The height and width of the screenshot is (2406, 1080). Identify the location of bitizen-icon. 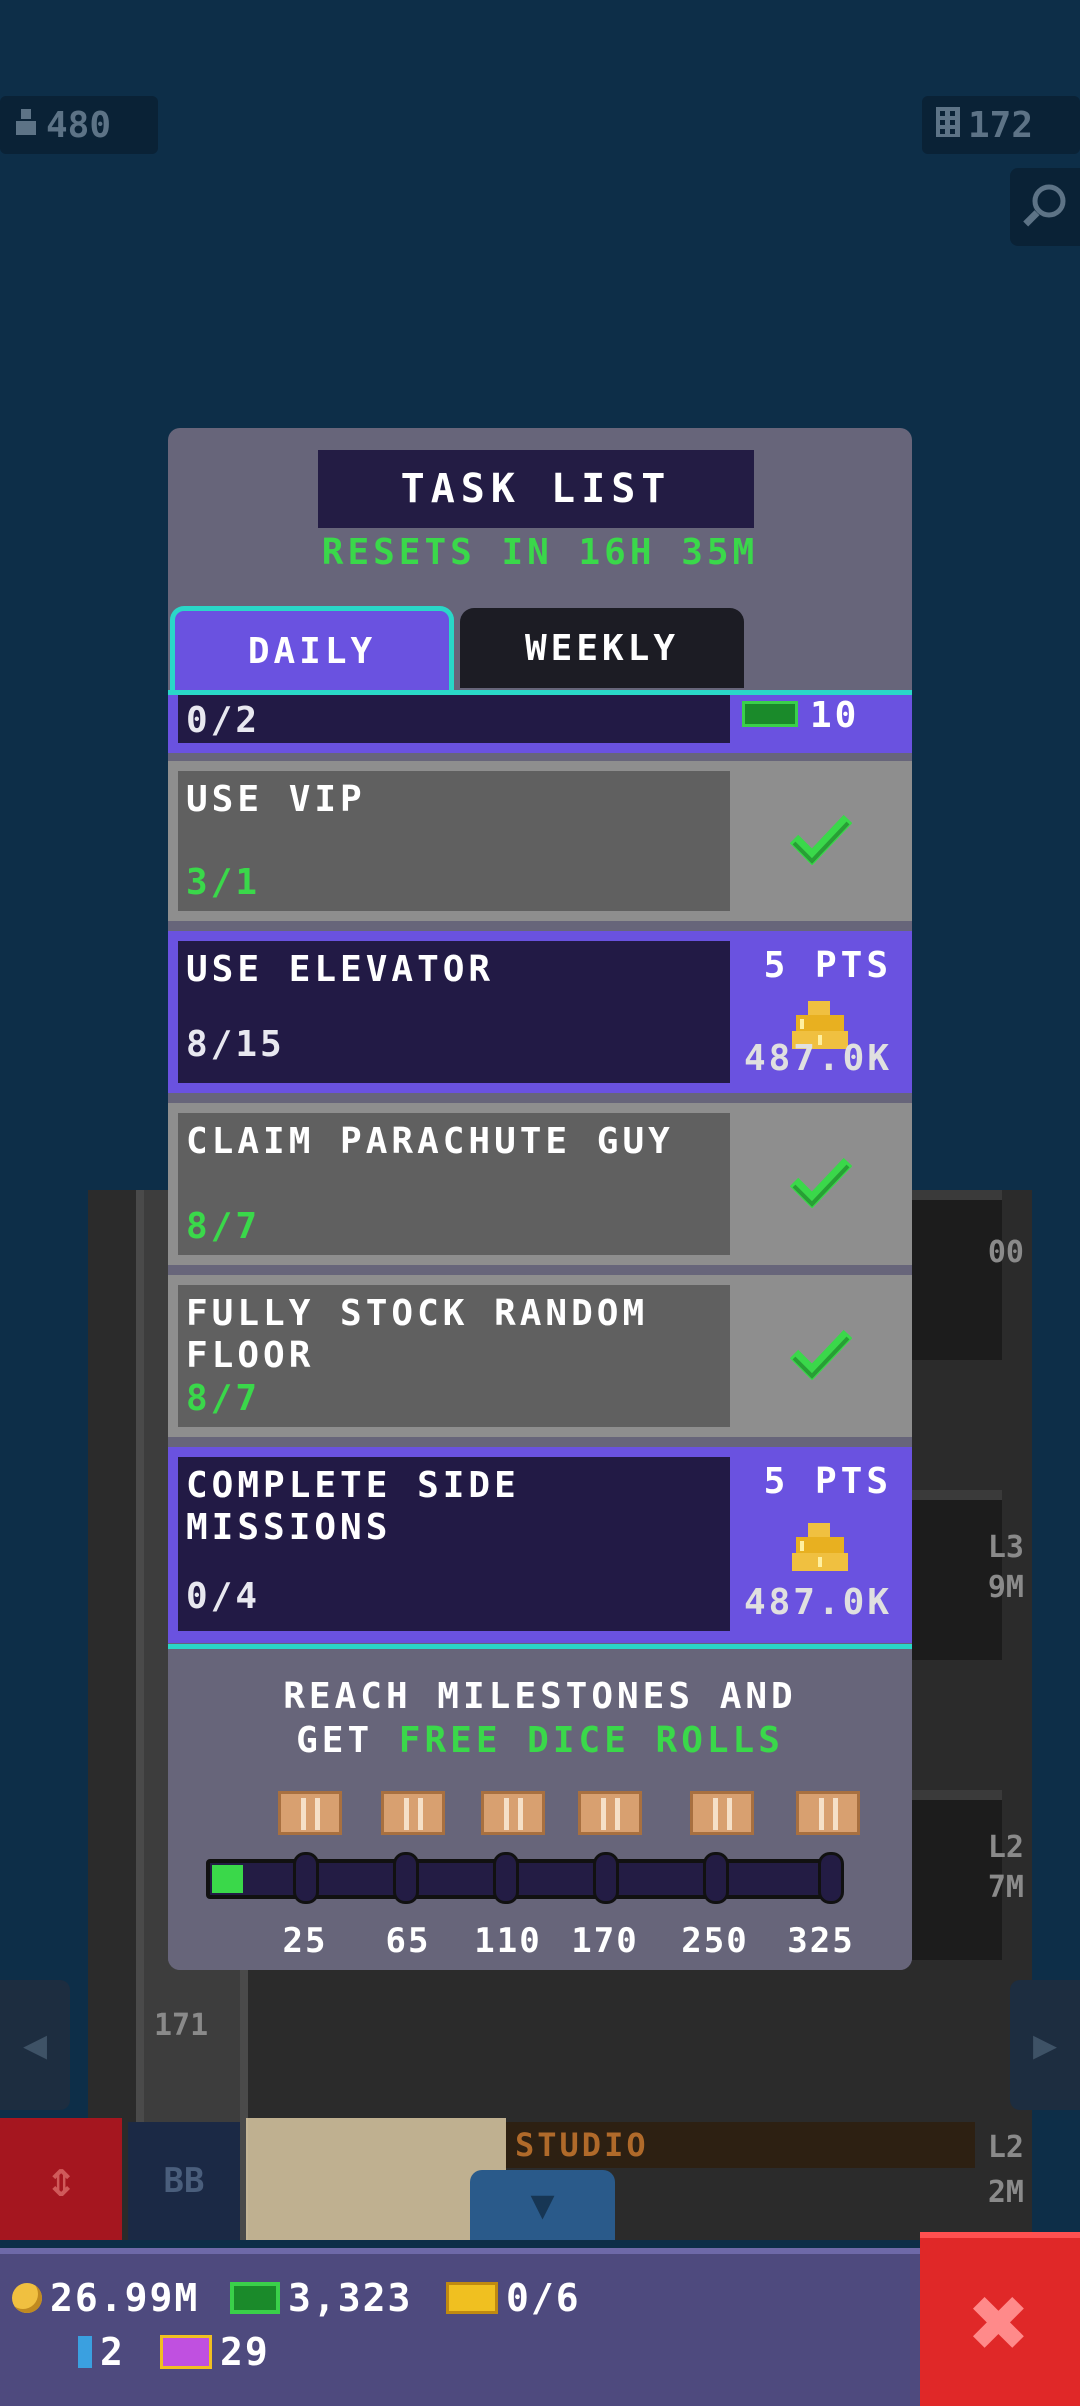
(85, 2352).